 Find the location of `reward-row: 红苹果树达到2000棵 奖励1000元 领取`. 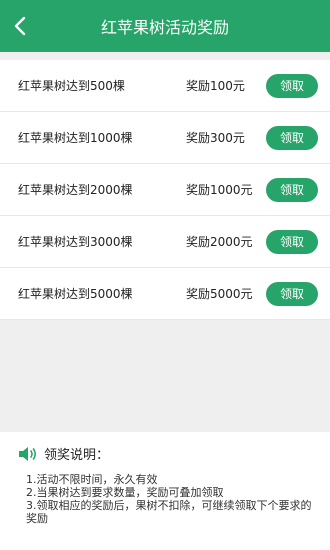

reward-row: 红苹果树达到2000棵 奖励1000元 领取 is located at coordinates (165, 190).